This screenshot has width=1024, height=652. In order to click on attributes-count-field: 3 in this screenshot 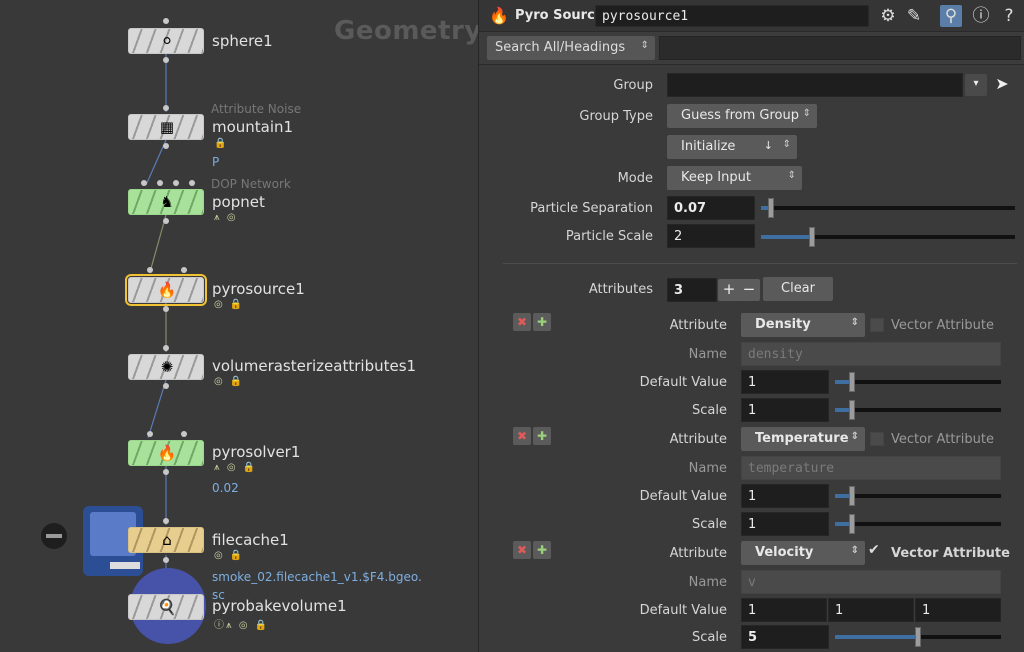, I will do `click(692, 290)`.